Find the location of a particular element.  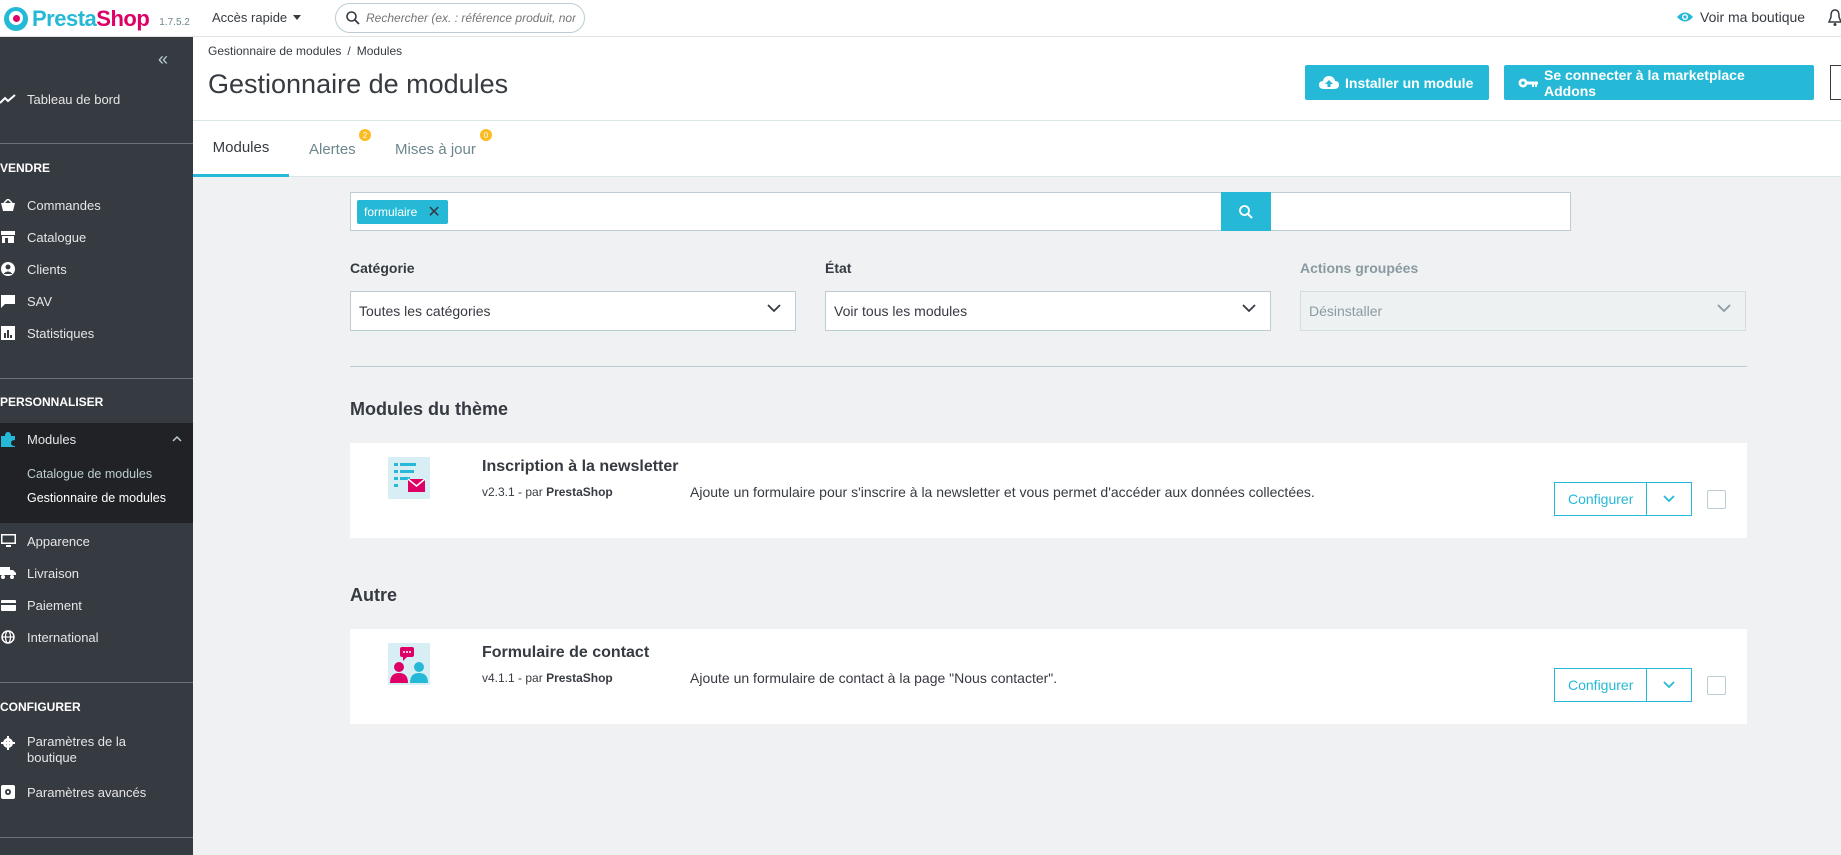

configure-button-group: Configurer is located at coordinates (1623, 499).